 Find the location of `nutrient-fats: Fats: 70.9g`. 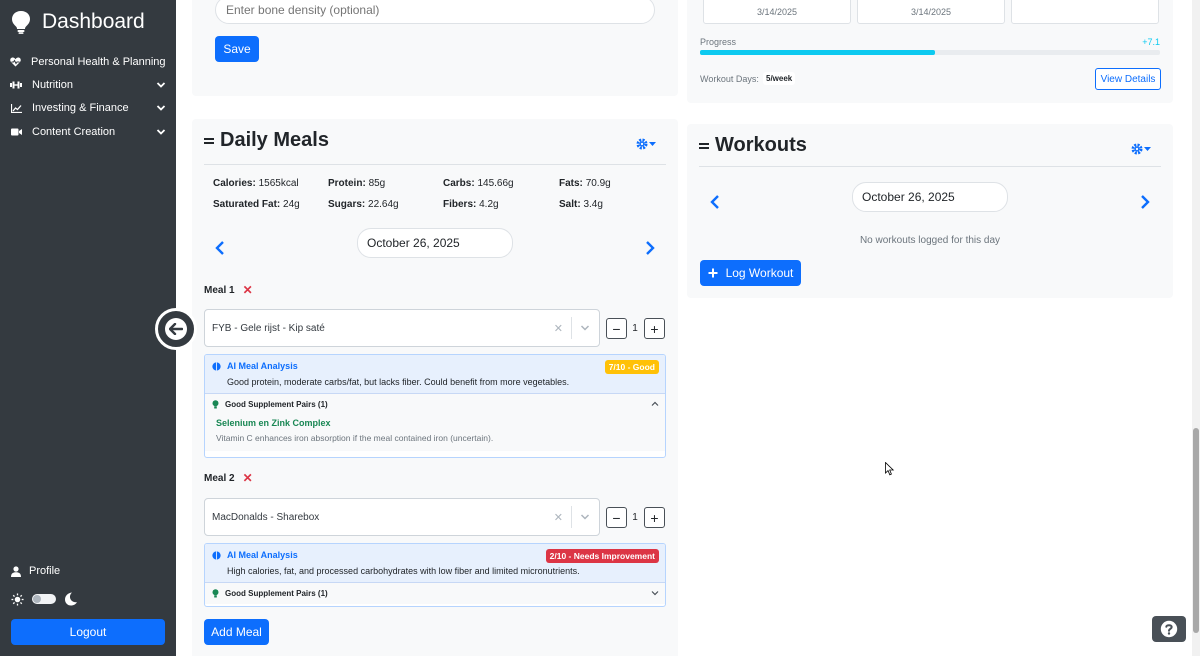

nutrient-fats: Fats: 70.9g is located at coordinates (585, 183).